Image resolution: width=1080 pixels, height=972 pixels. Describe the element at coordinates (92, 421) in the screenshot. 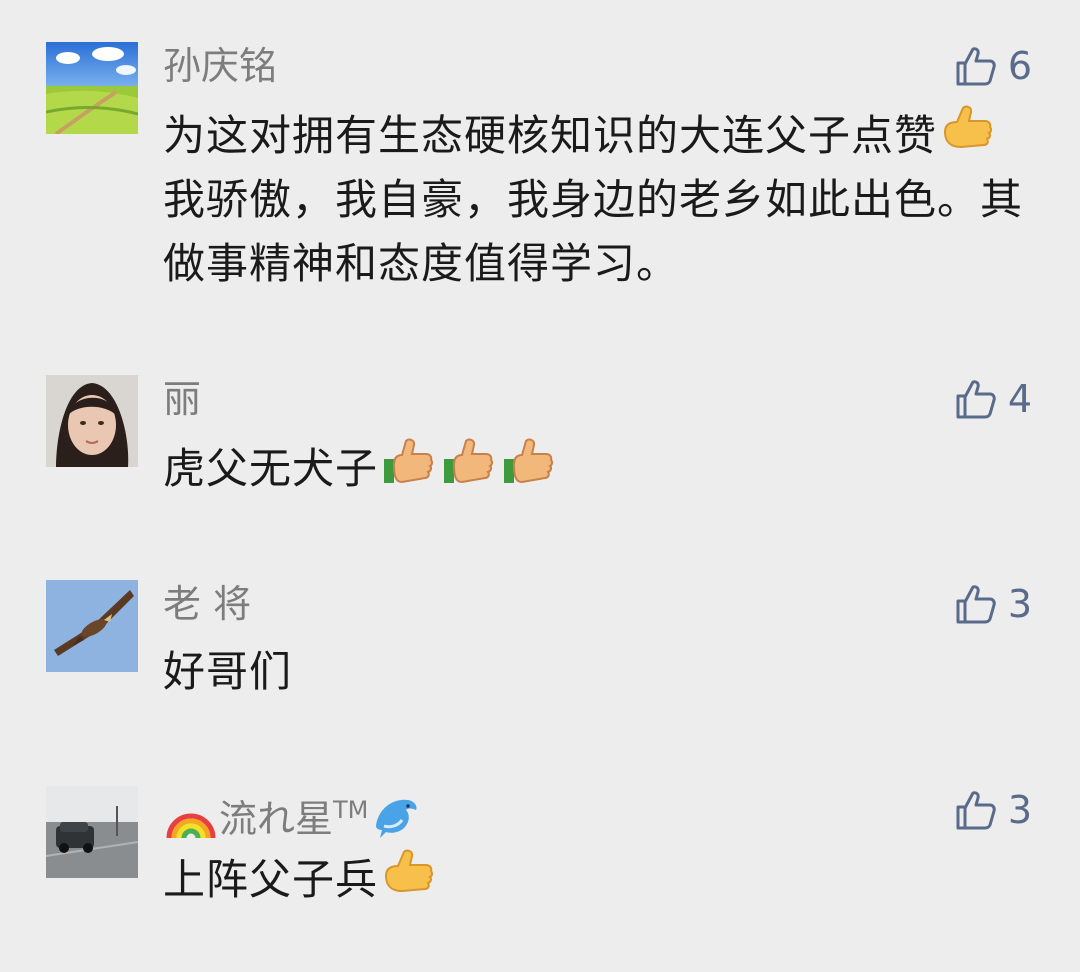

I see `portrait-avatar-icon` at that location.